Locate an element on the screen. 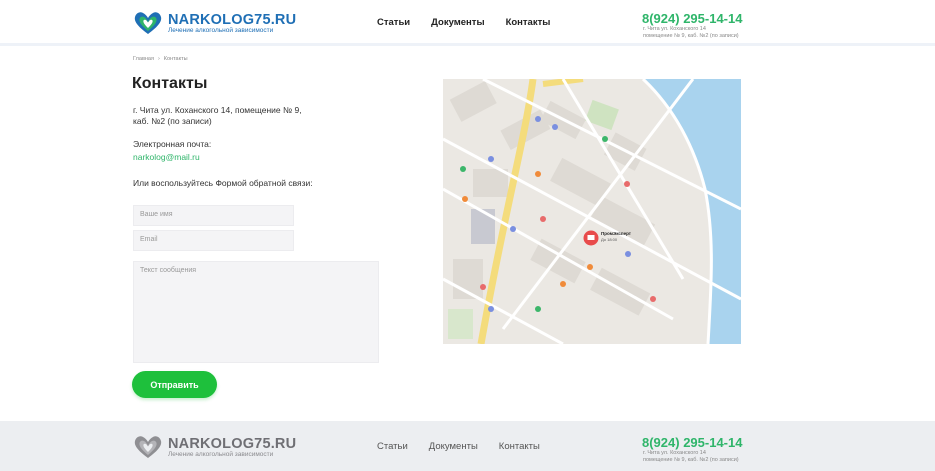 This screenshot has width=935, height=471. footer-address-line2: помещение № 9, каб. №2 (по записи) is located at coordinates (691, 459).